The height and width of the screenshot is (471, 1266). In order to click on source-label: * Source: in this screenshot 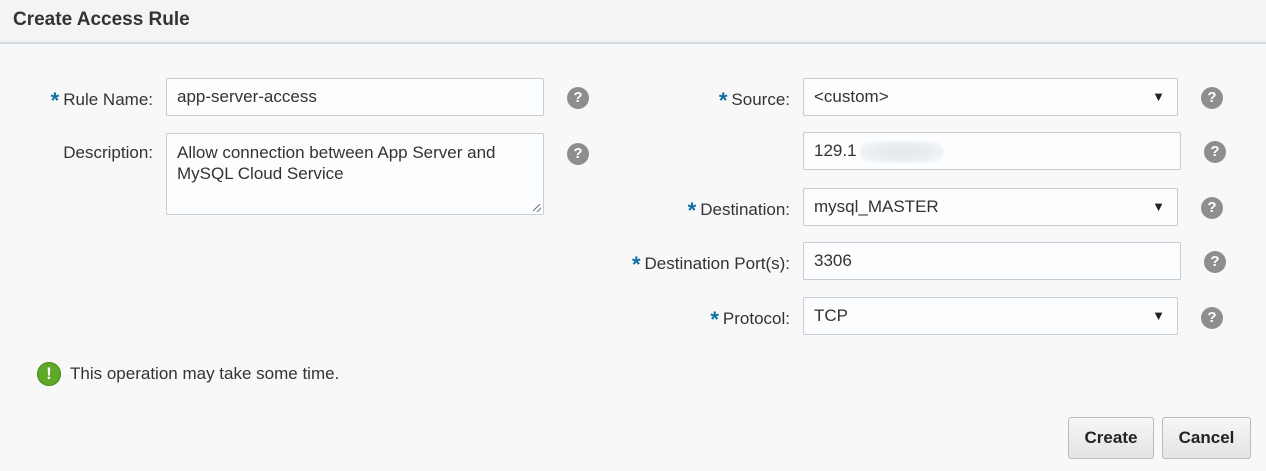, I will do `click(695, 99)`.